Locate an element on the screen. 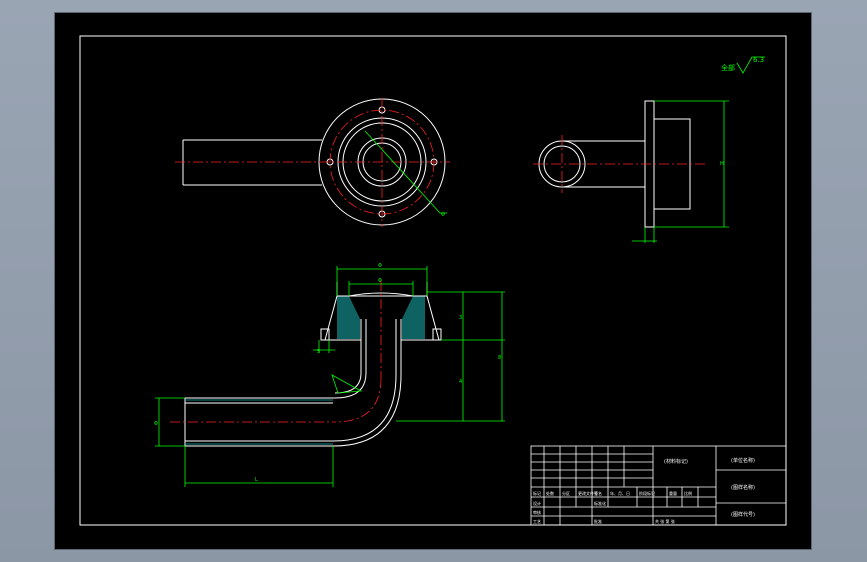  col-label-count: 处数 is located at coordinates (550, 493).